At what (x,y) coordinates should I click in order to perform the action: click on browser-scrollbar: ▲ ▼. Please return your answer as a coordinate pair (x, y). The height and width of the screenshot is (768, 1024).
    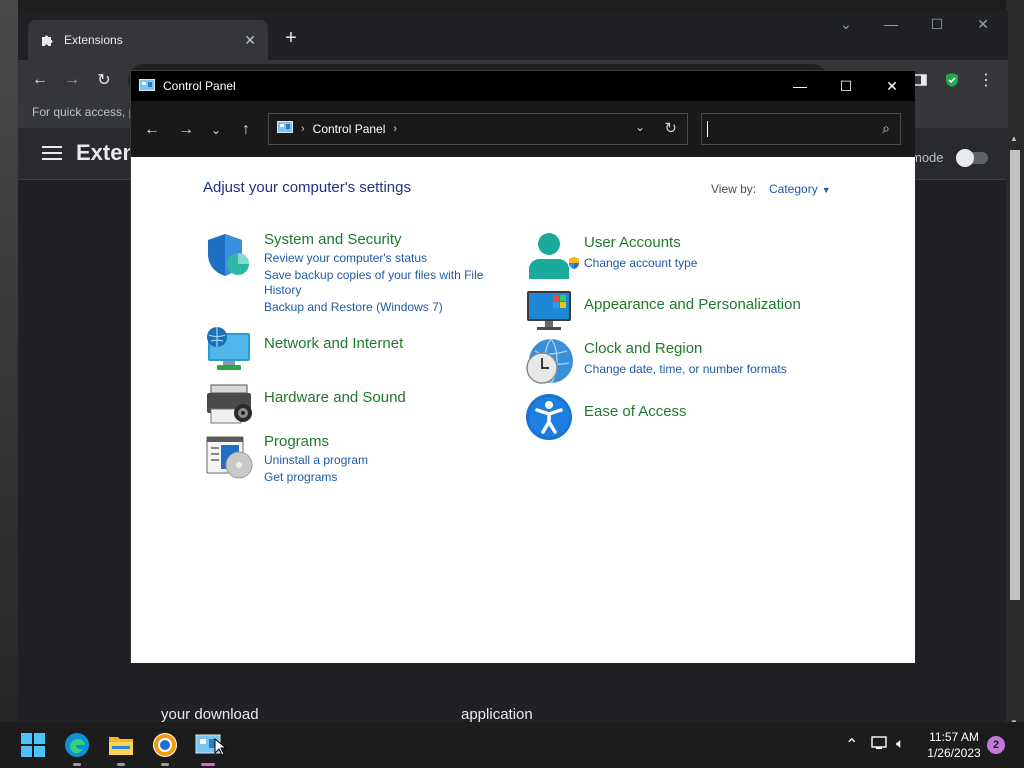
    Looking at the image, I should click on (1015, 430).